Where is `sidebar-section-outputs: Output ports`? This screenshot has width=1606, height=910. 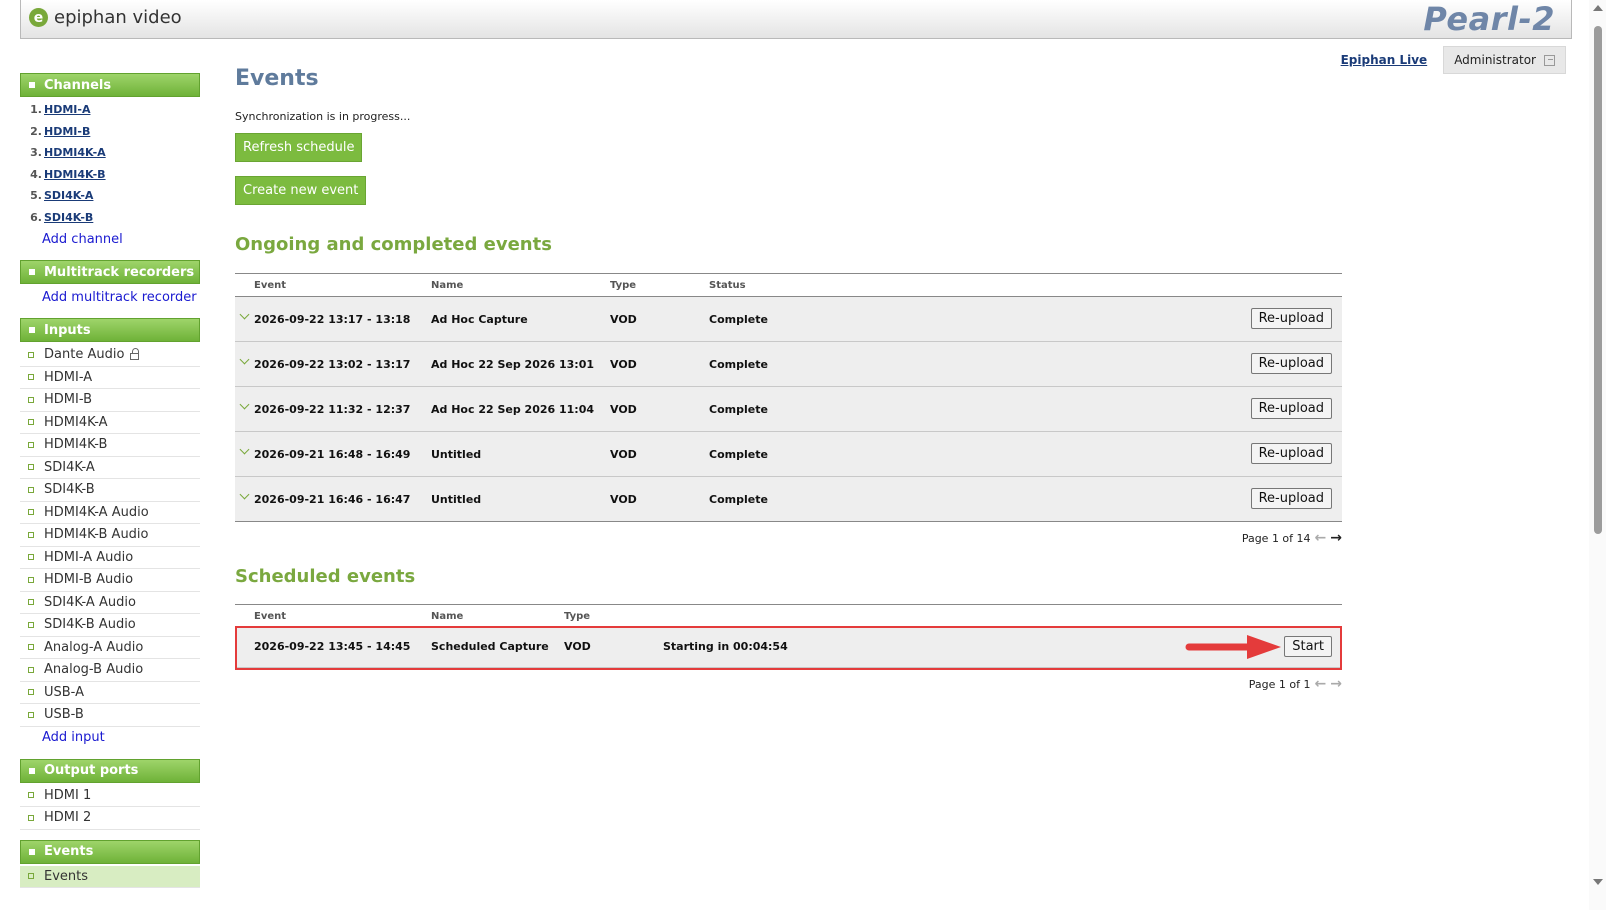 sidebar-section-outputs: Output ports is located at coordinates (110, 770).